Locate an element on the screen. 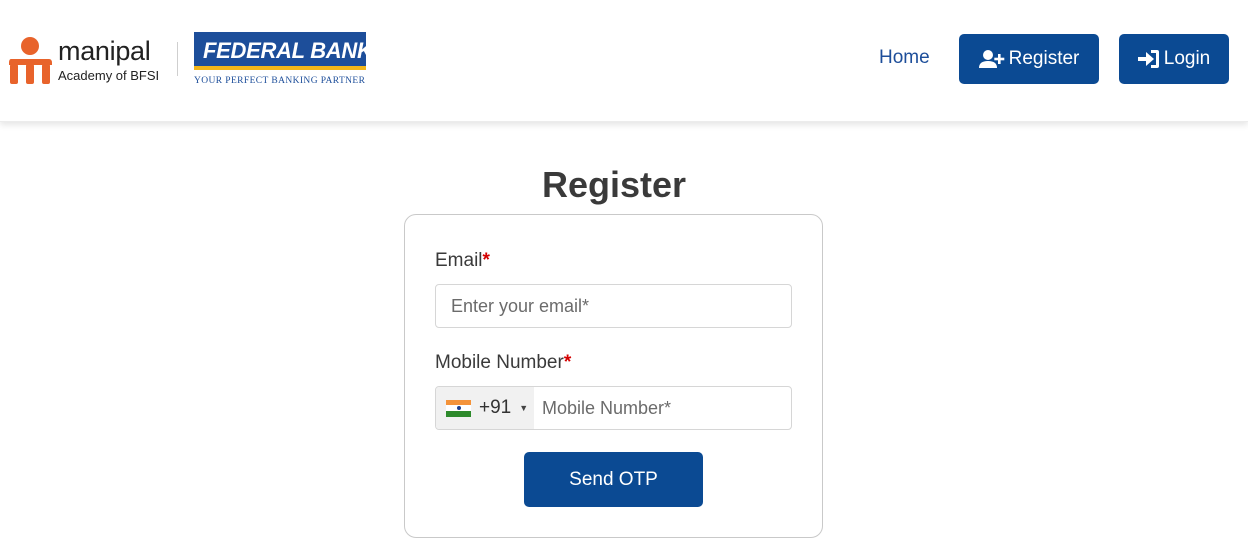  user-plus-icon is located at coordinates (991, 59).